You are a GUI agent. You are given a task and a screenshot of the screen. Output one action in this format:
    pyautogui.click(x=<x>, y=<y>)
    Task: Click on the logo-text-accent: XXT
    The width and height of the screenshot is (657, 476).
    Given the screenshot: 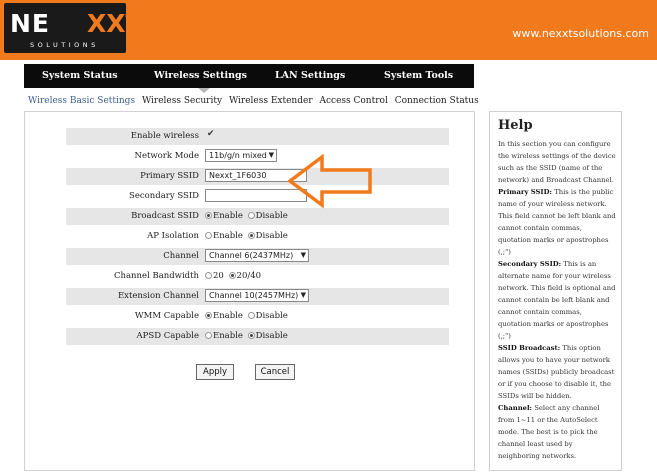 What is the action you would take?
    pyautogui.click(x=115, y=23)
    